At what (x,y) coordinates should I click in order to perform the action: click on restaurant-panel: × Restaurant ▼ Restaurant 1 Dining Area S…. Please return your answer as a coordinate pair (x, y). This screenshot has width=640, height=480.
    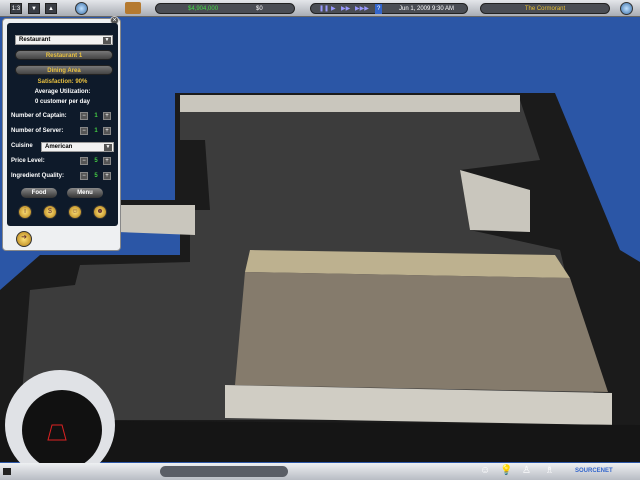
    Looking at the image, I should click on (61, 133).